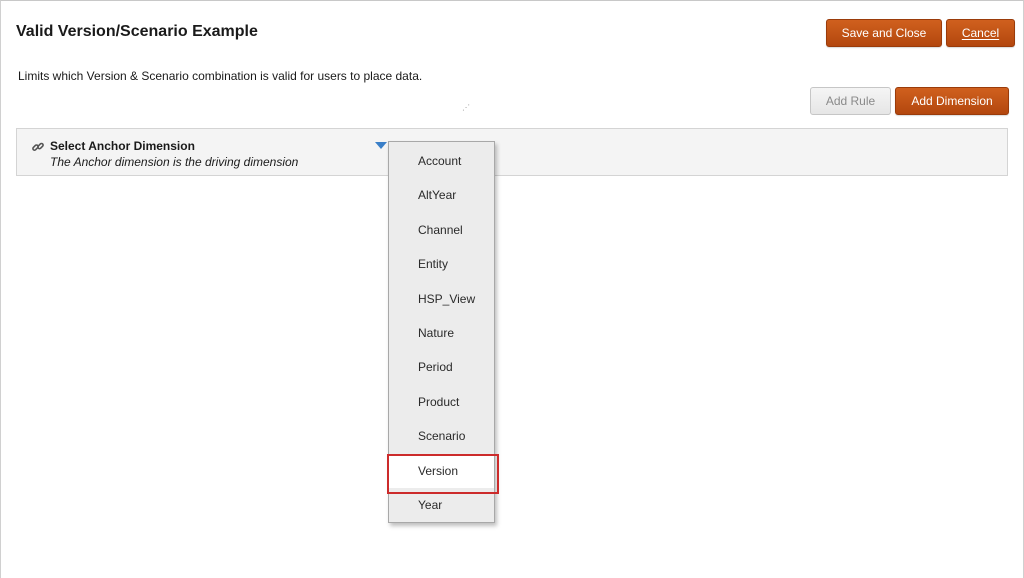 This screenshot has height=578, width=1024. I want to click on save-and-close-button: Save and Close, so click(884, 33).